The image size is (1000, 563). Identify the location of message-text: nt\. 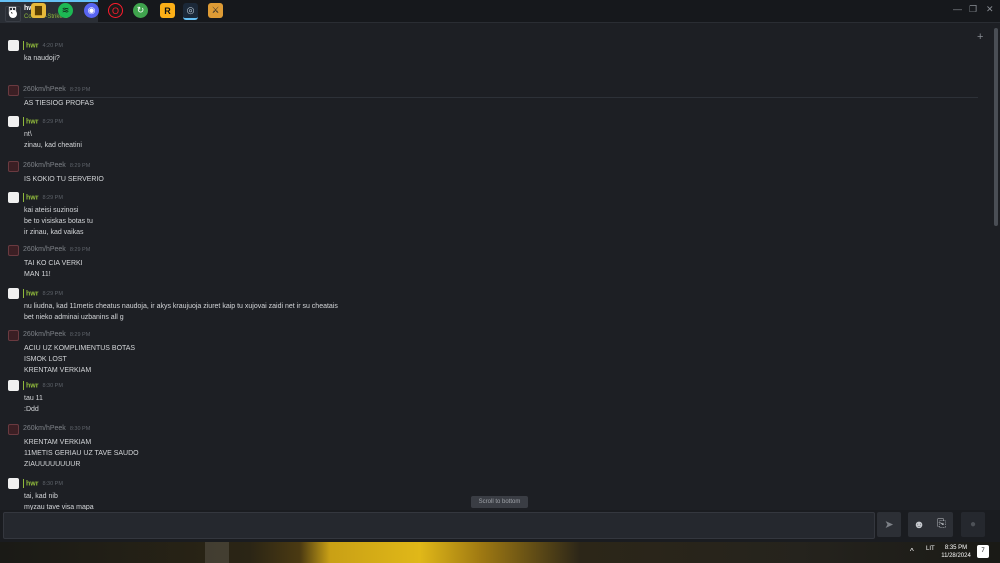
(28, 134).